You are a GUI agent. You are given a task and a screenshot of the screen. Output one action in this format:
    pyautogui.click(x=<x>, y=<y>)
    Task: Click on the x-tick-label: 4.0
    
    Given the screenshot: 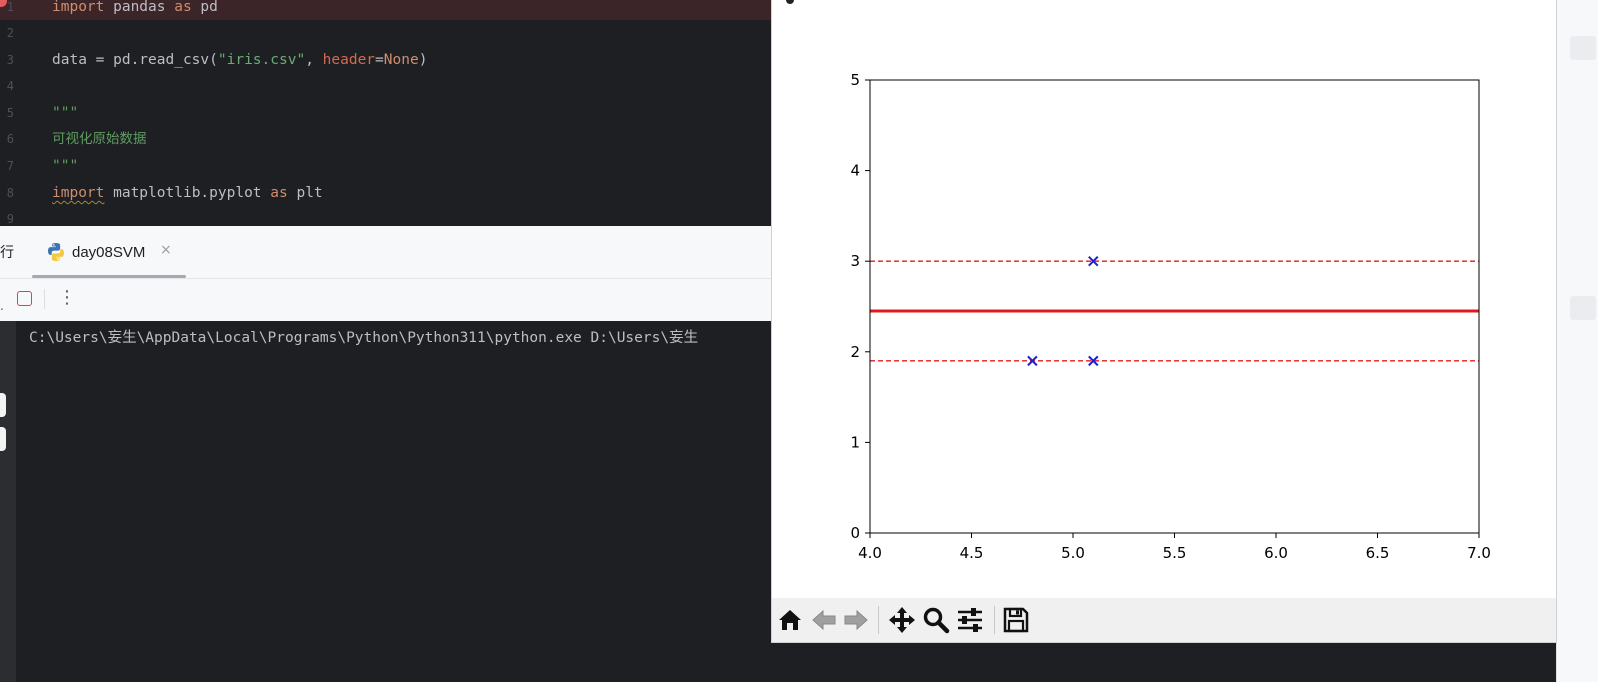 What is the action you would take?
    pyautogui.click(x=870, y=553)
    